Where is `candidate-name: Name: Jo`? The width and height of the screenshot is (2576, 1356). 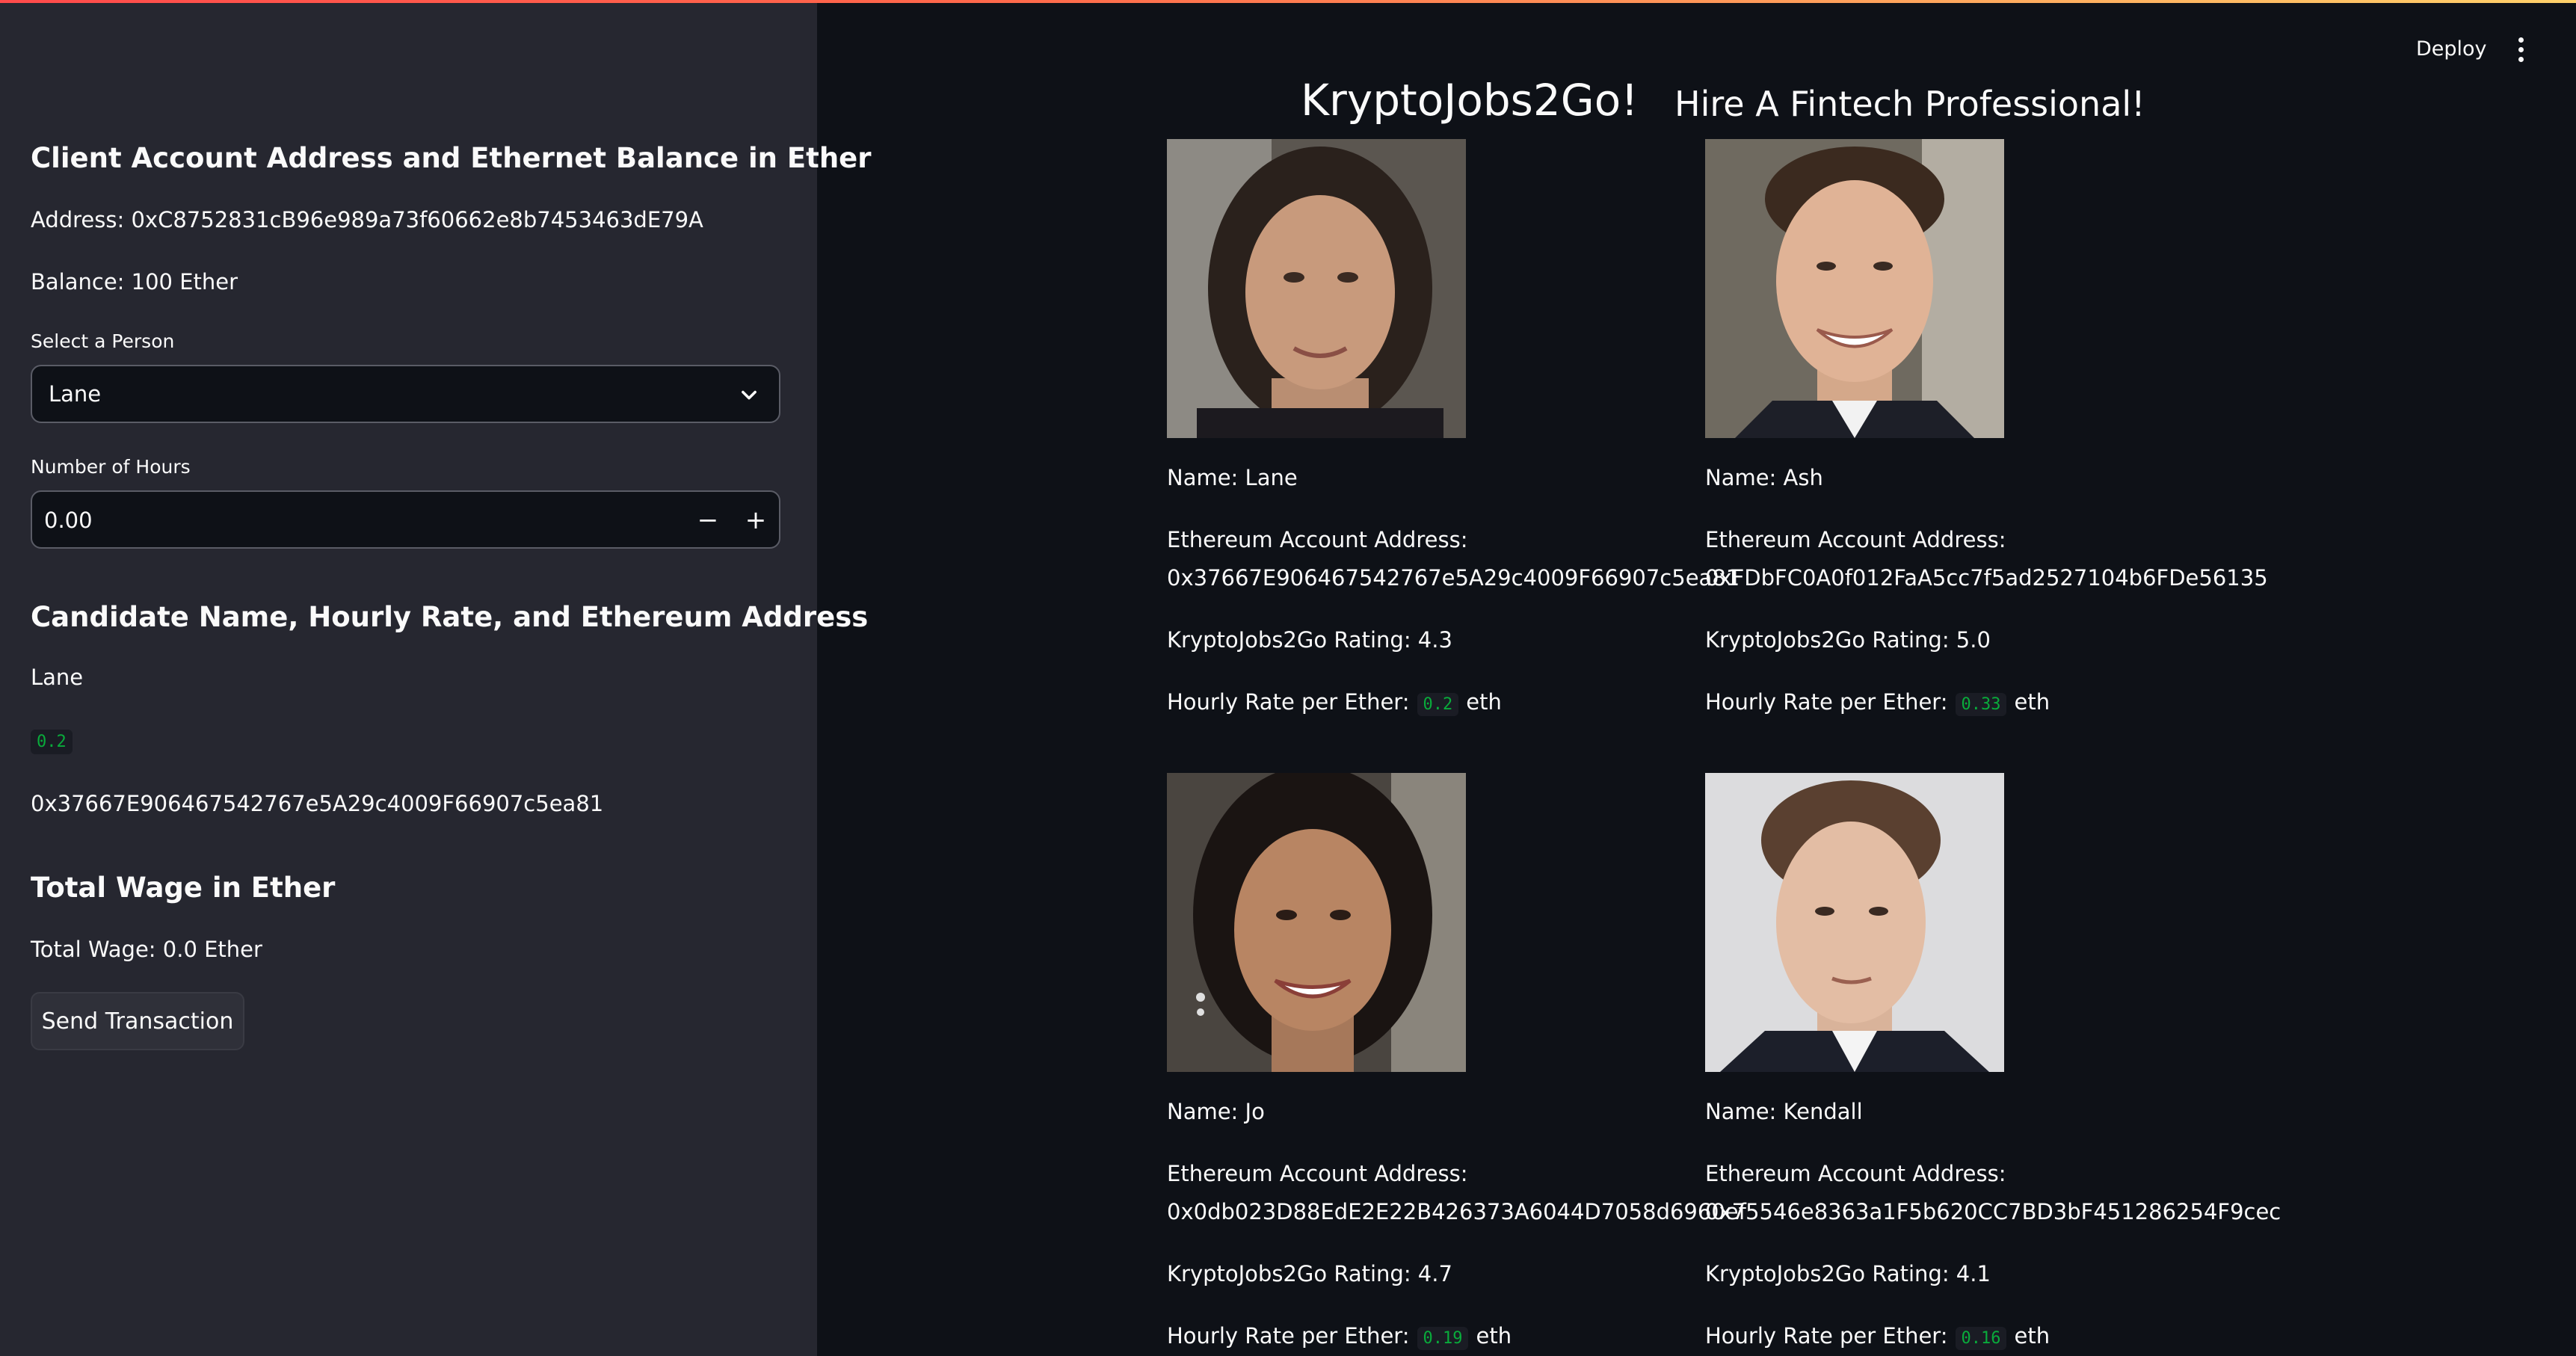 candidate-name: Name: Jo is located at coordinates (1216, 1111).